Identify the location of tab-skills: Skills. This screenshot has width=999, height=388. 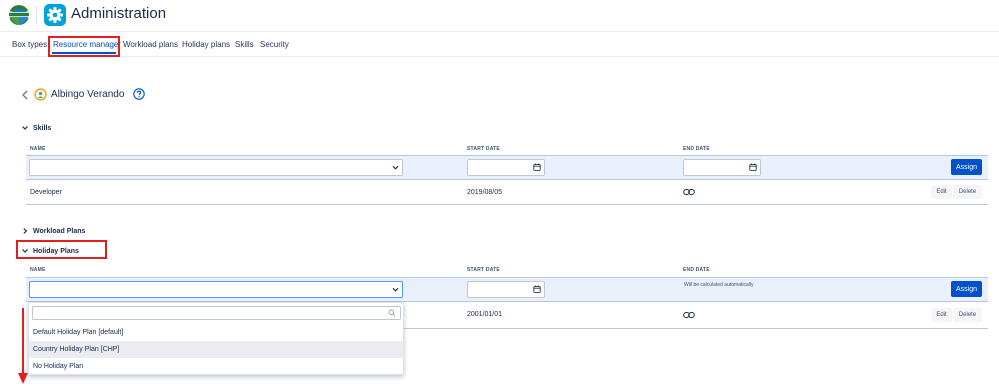
(244, 45).